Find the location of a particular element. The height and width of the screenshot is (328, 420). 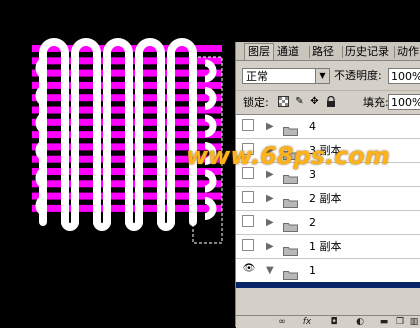

watermark-text: www.68ps.com is located at coordinates (288, 156).